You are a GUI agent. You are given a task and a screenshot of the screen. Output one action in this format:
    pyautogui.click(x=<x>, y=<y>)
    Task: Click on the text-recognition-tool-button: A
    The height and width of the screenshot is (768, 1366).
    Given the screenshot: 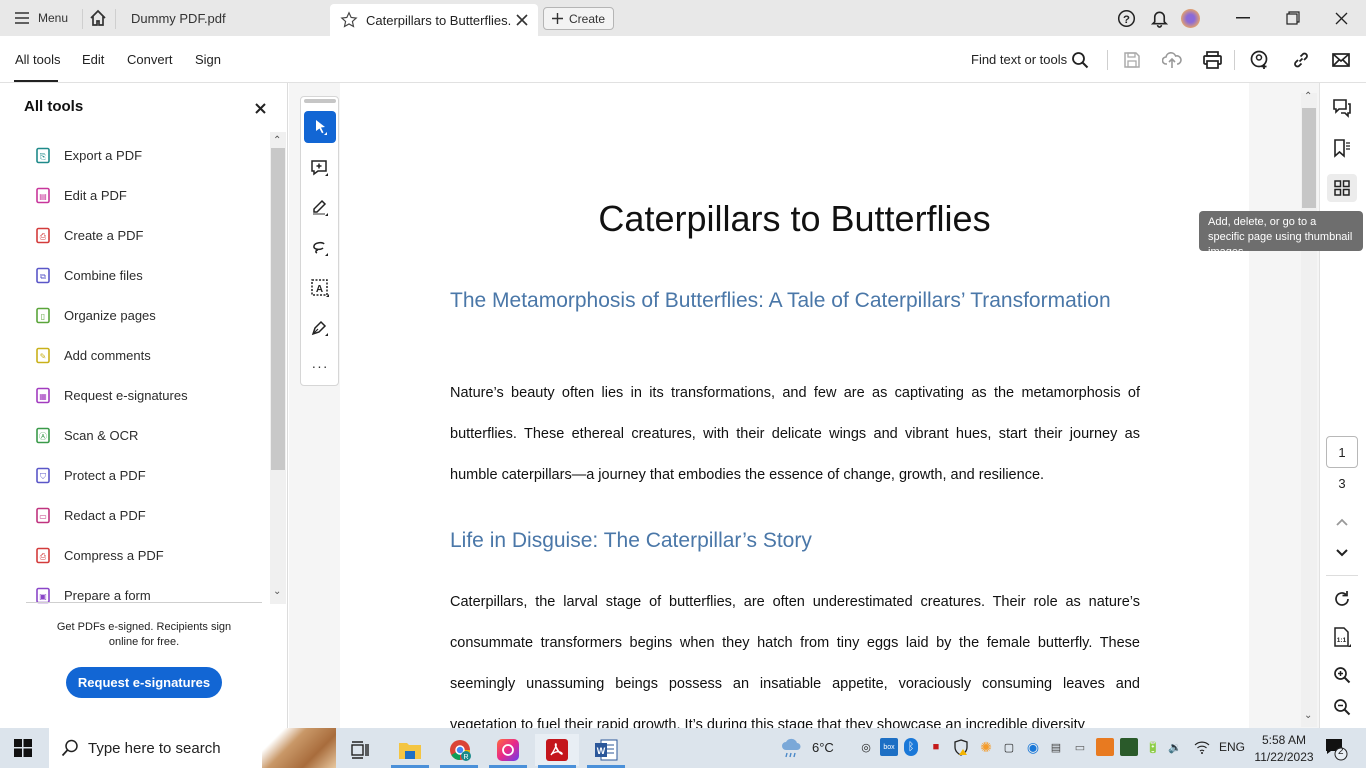 What is the action you would take?
    pyautogui.click(x=320, y=288)
    